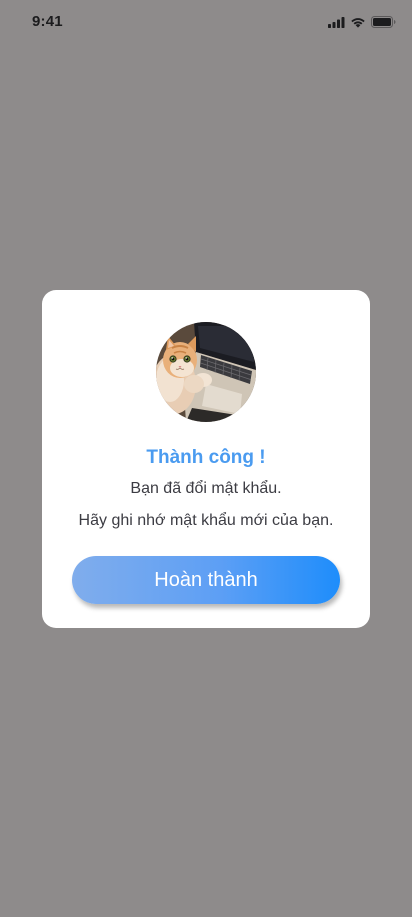 The width and height of the screenshot is (412, 917). What do you see at coordinates (47, 21) in the screenshot?
I see `status-time: 9:41` at bounding box center [47, 21].